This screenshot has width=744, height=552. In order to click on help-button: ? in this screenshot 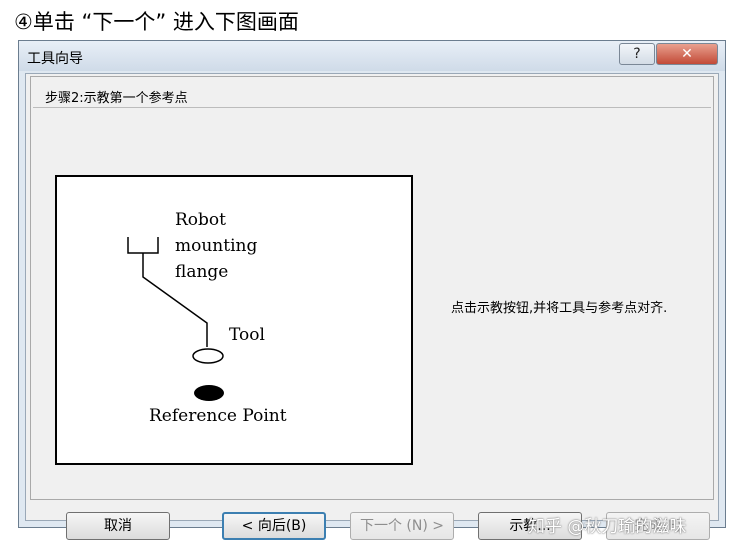, I will do `click(637, 54)`.